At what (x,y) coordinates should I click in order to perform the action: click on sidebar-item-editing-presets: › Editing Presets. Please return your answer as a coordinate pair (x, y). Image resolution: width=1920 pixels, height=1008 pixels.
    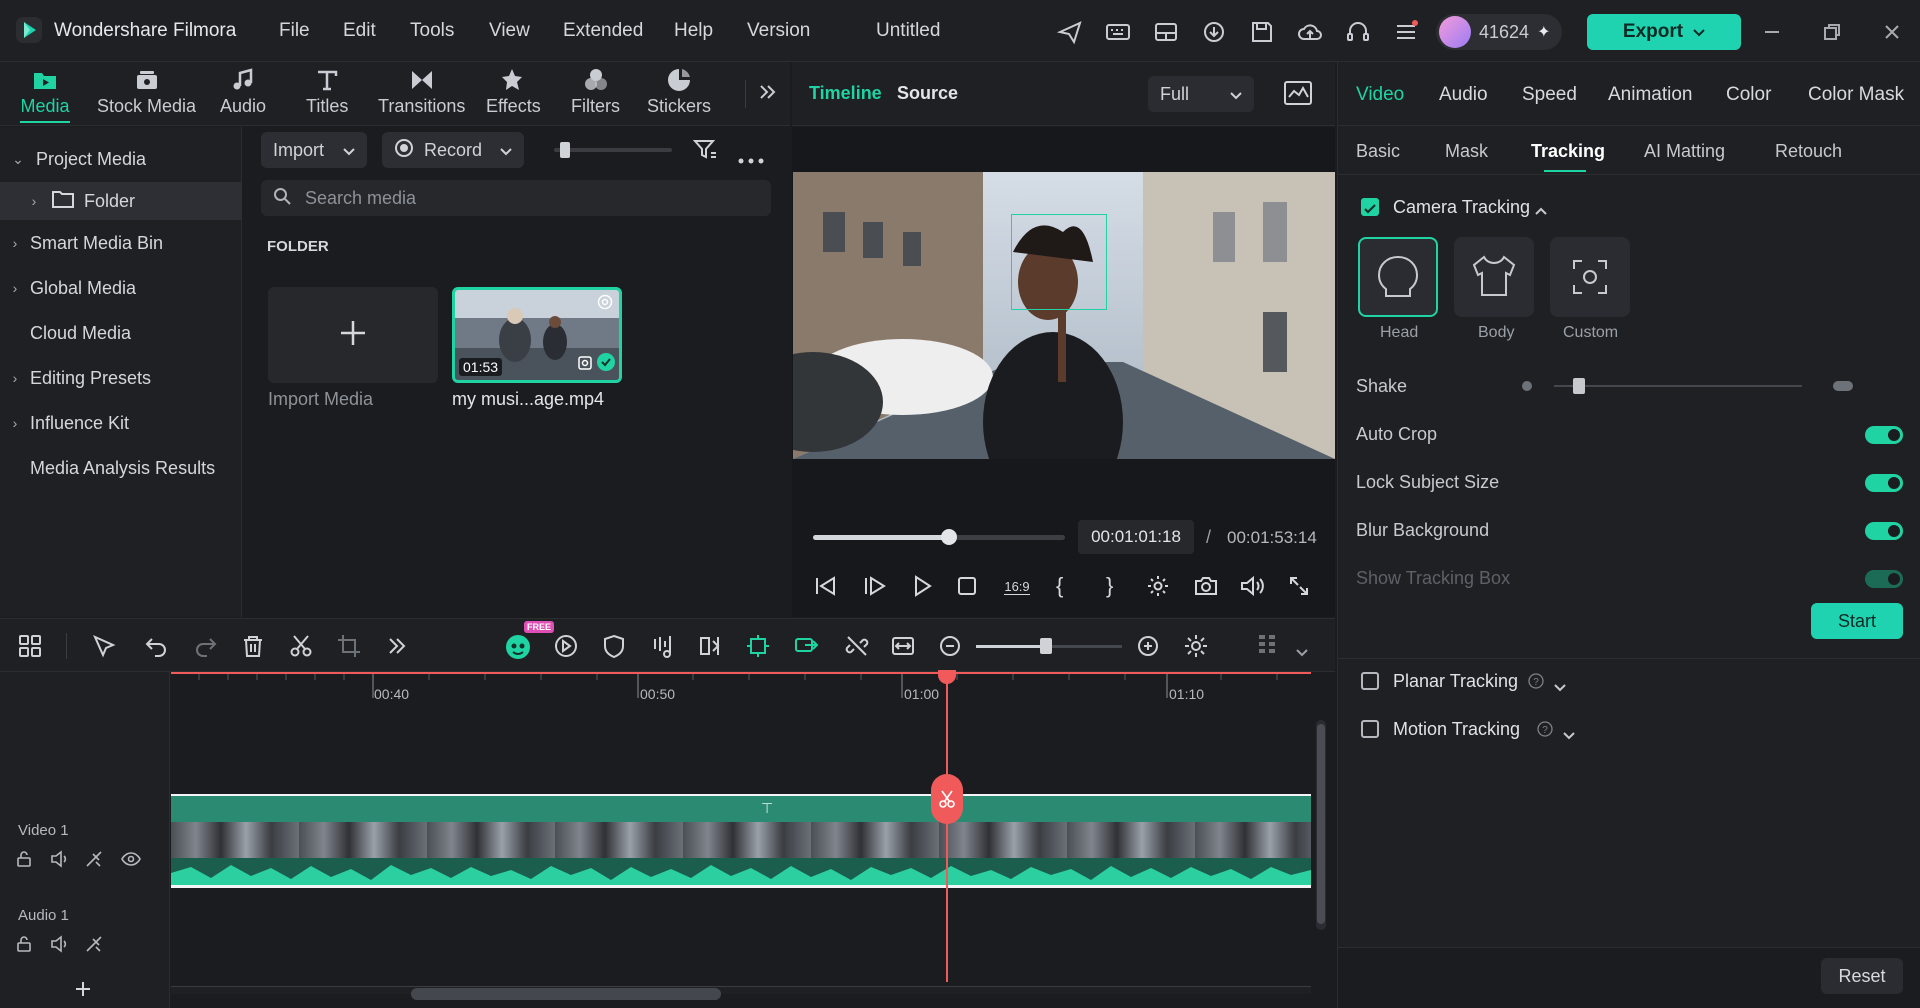
    Looking at the image, I should click on (121, 378).